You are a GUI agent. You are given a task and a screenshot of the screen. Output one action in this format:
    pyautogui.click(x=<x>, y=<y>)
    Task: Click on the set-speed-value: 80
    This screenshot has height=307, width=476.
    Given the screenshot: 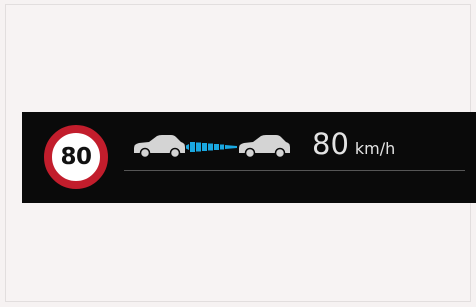 What is the action you would take?
    pyautogui.click(x=330, y=144)
    